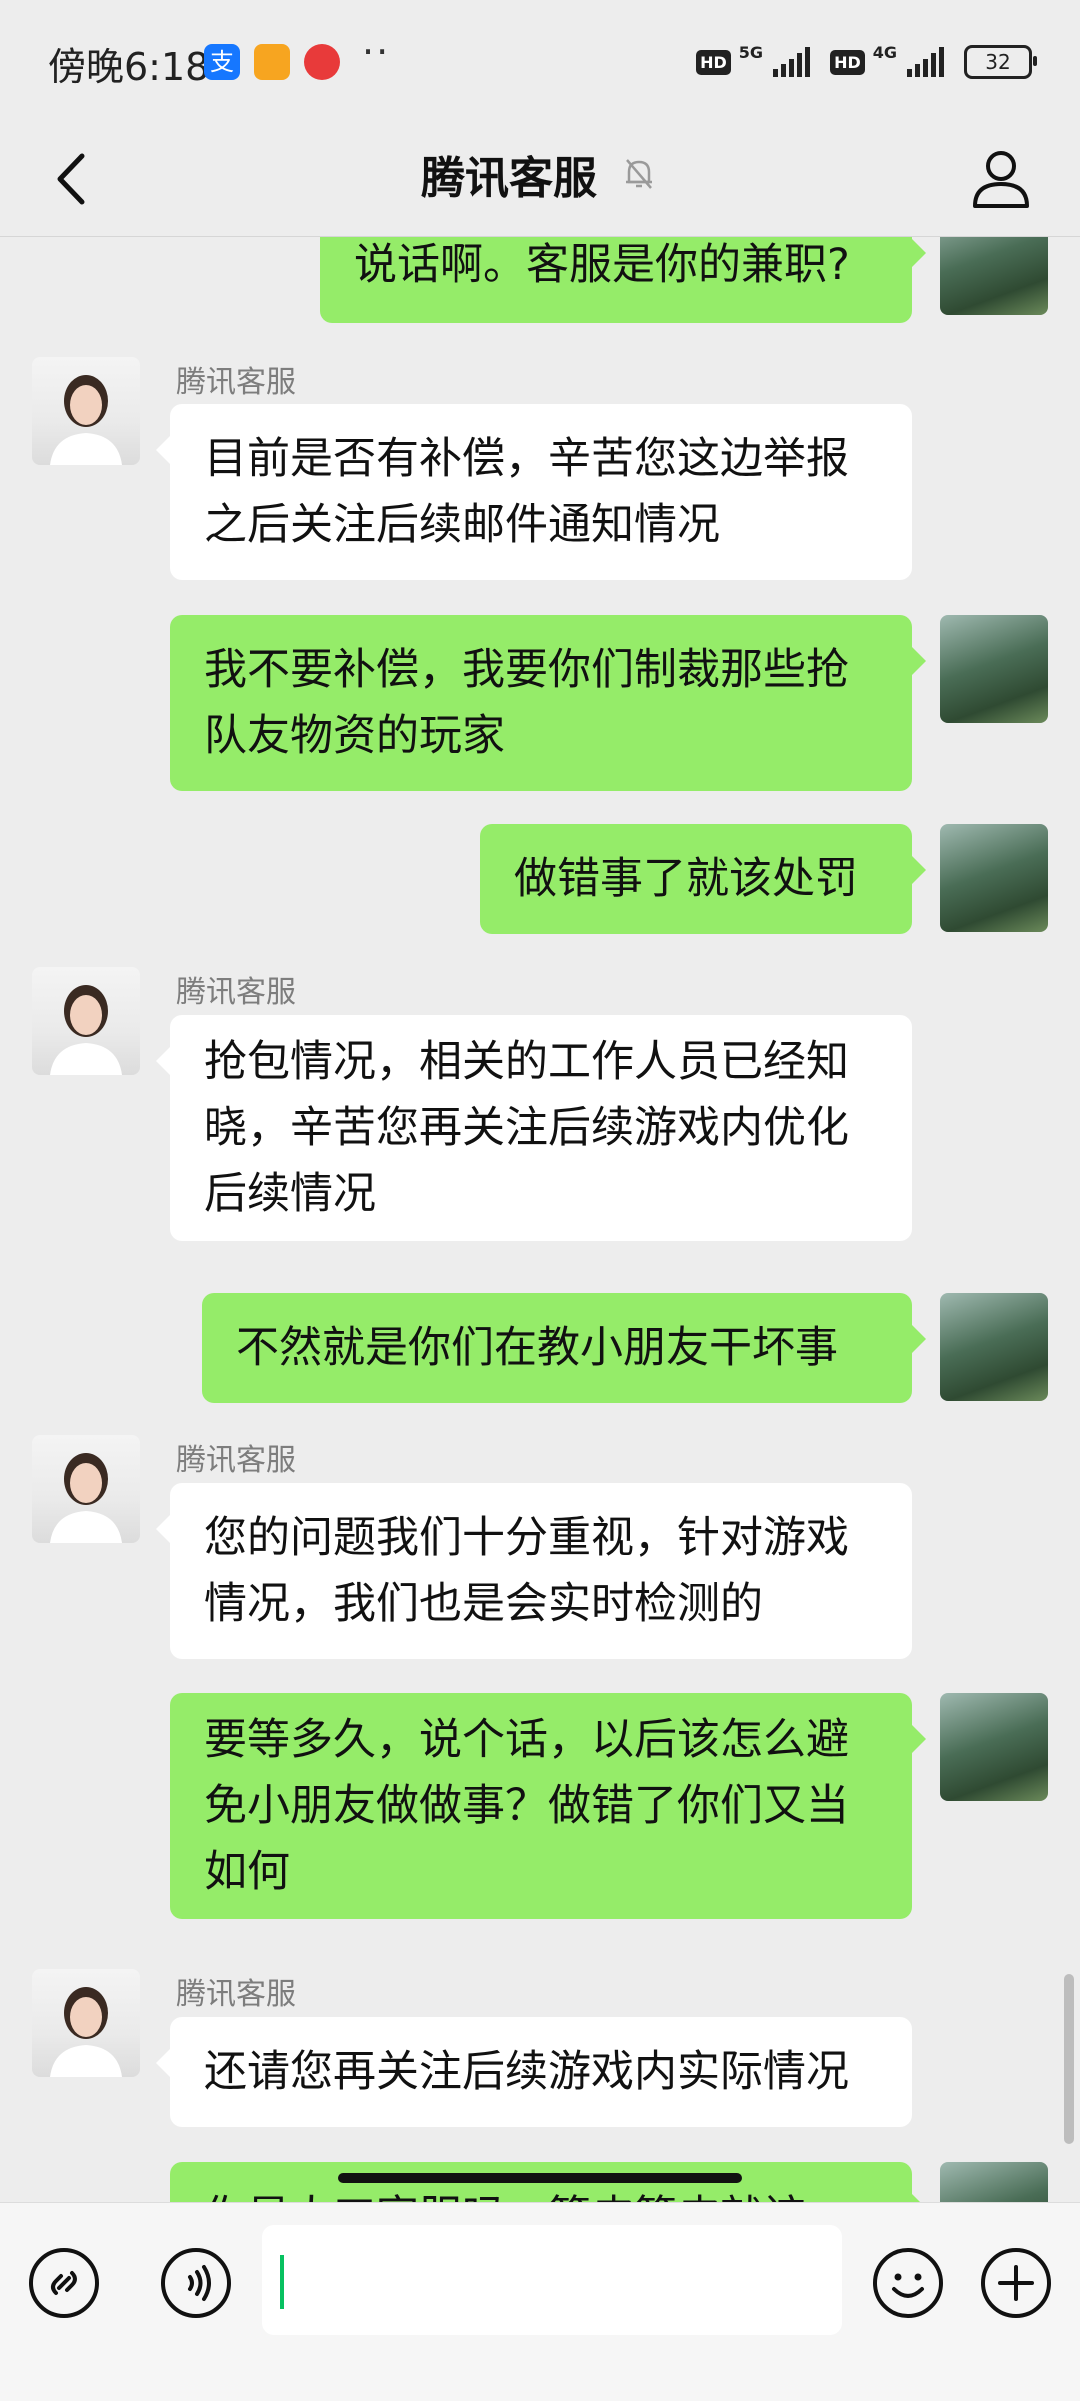  I want to click on cs-message-bubble: 目前是否有补偿，辛苦您这边举报之后关注后续邮件通知情况, so click(534, 492).